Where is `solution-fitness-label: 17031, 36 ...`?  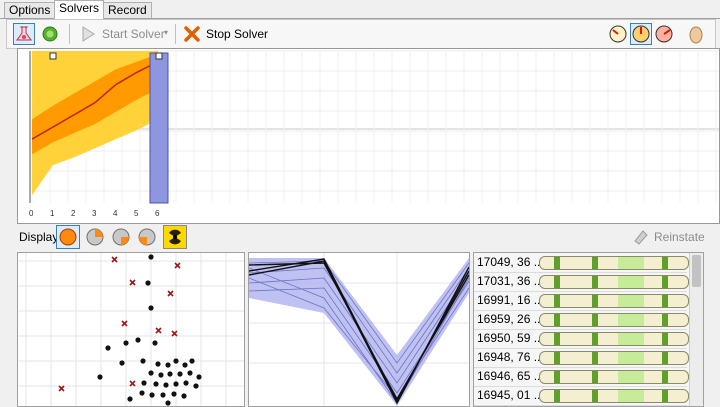 solution-fitness-label: 17031, 36 ... is located at coordinates (510, 281).